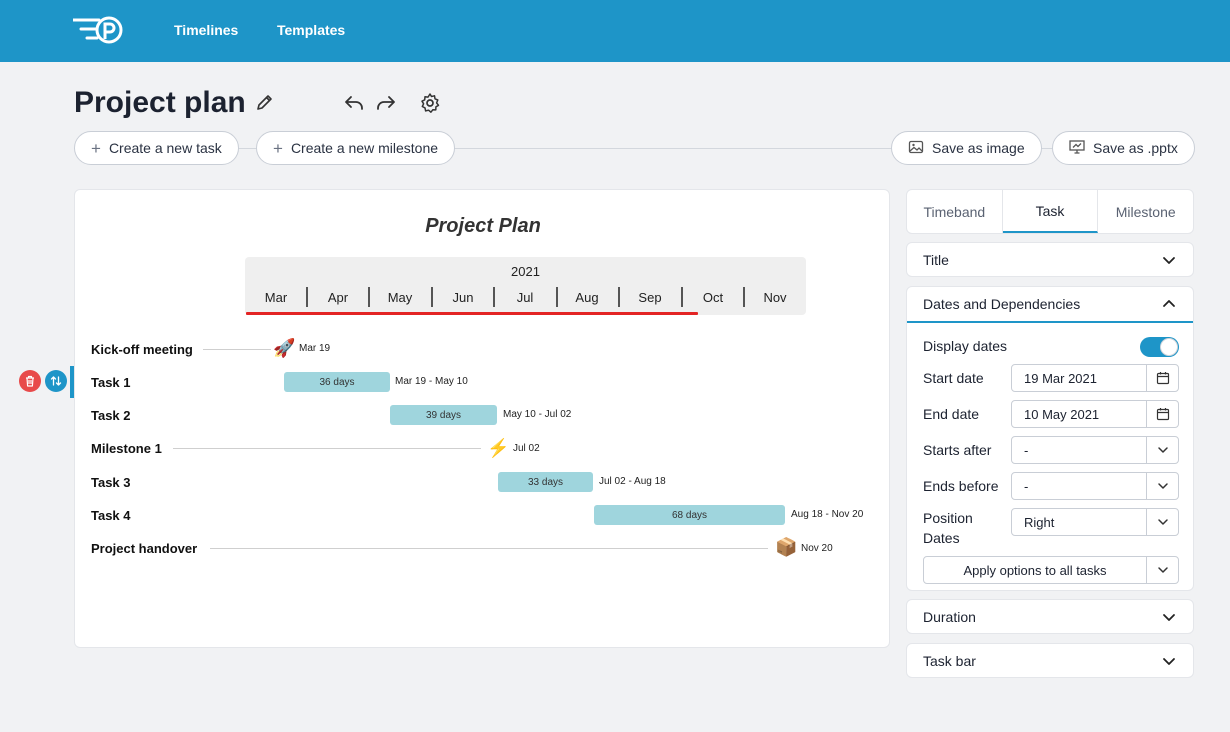  I want to click on milestone-date-label: Nov 20, so click(817, 548).